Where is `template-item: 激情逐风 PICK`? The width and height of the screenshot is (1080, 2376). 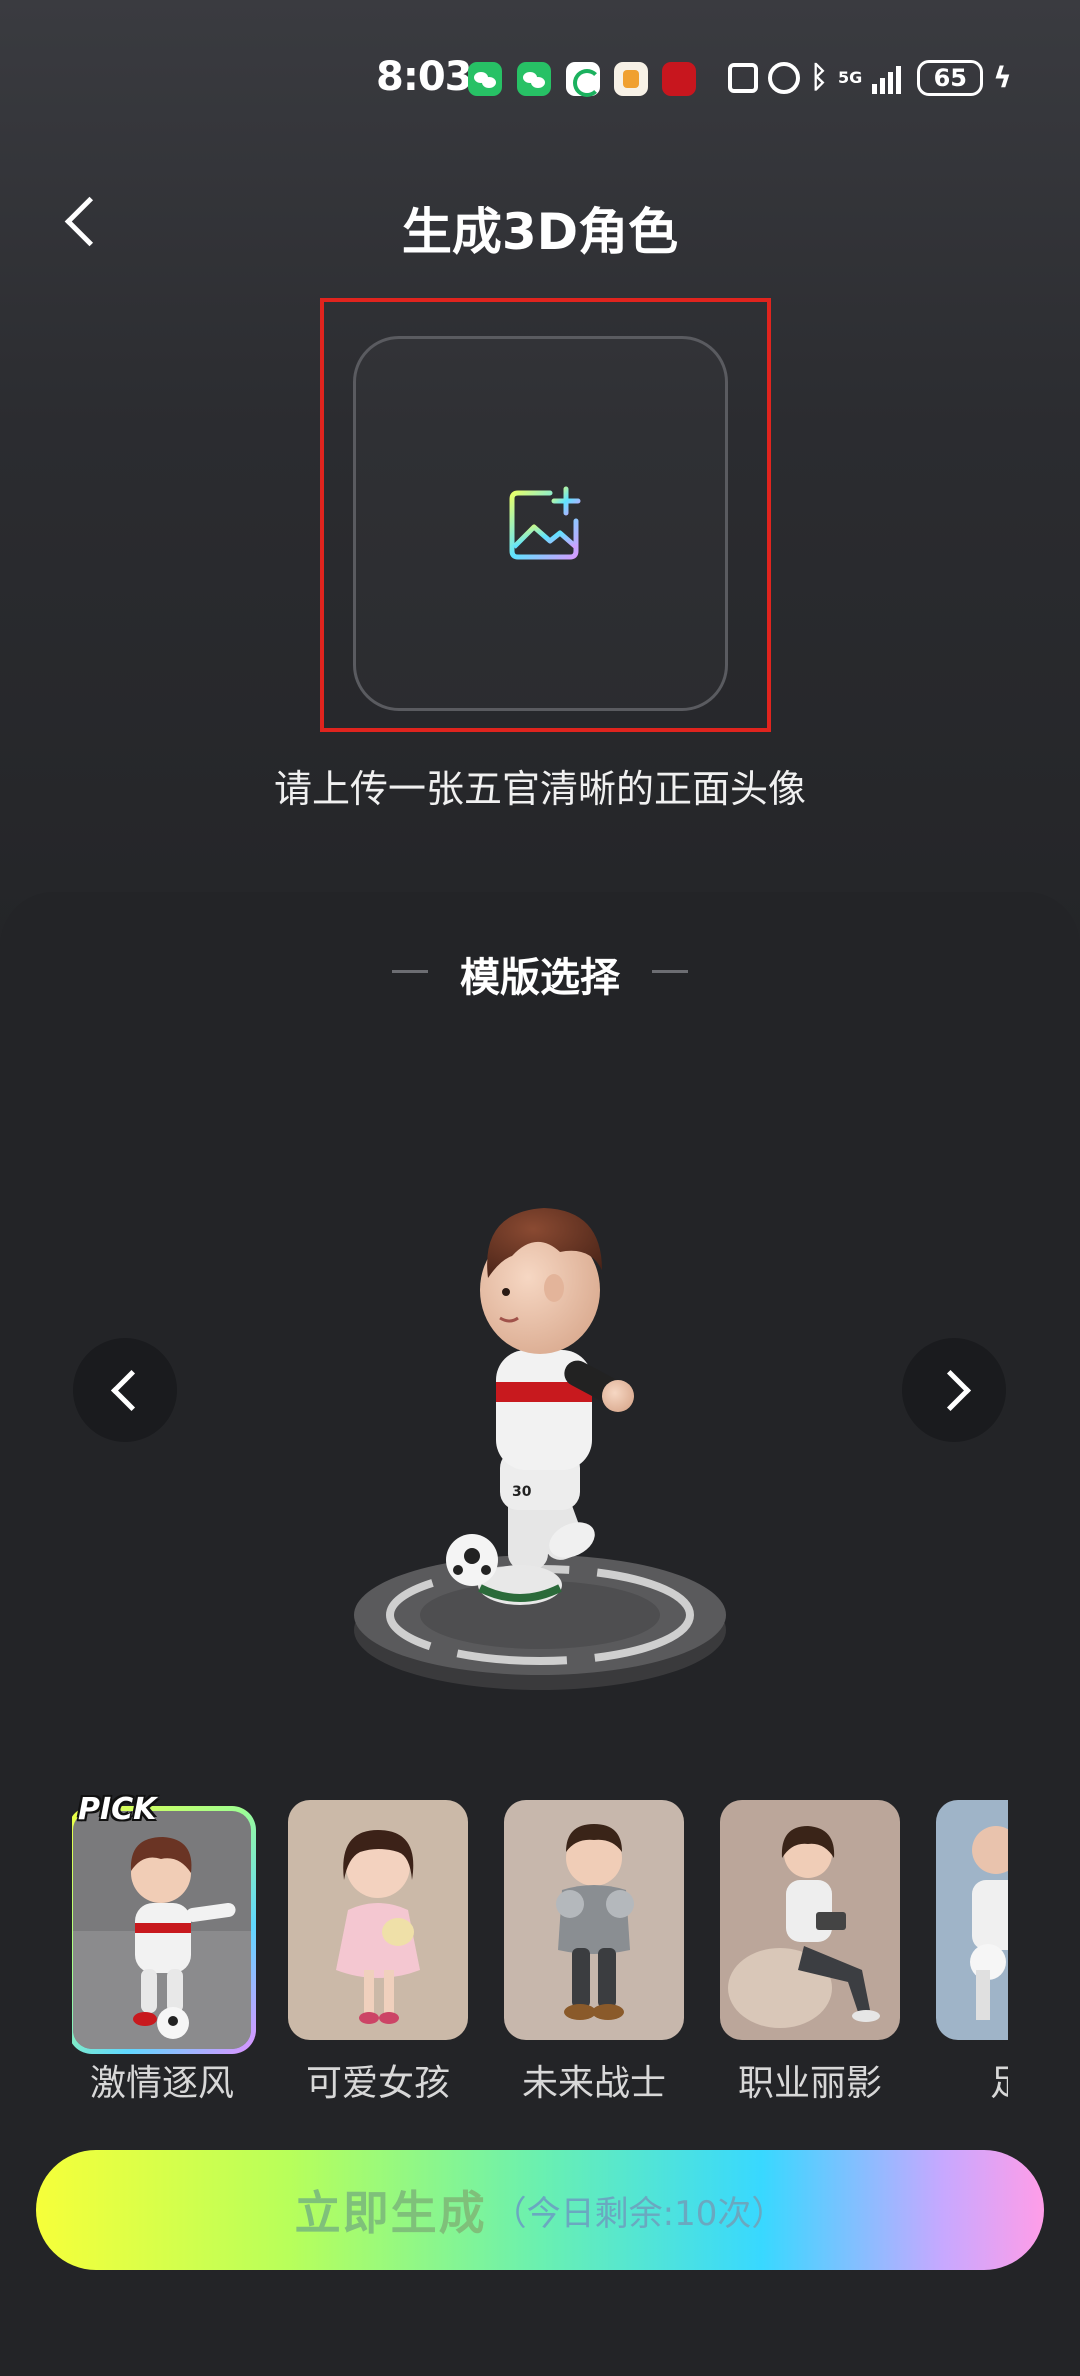
template-item: 激情逐风 PICK is located at coordinates (164, 1949).